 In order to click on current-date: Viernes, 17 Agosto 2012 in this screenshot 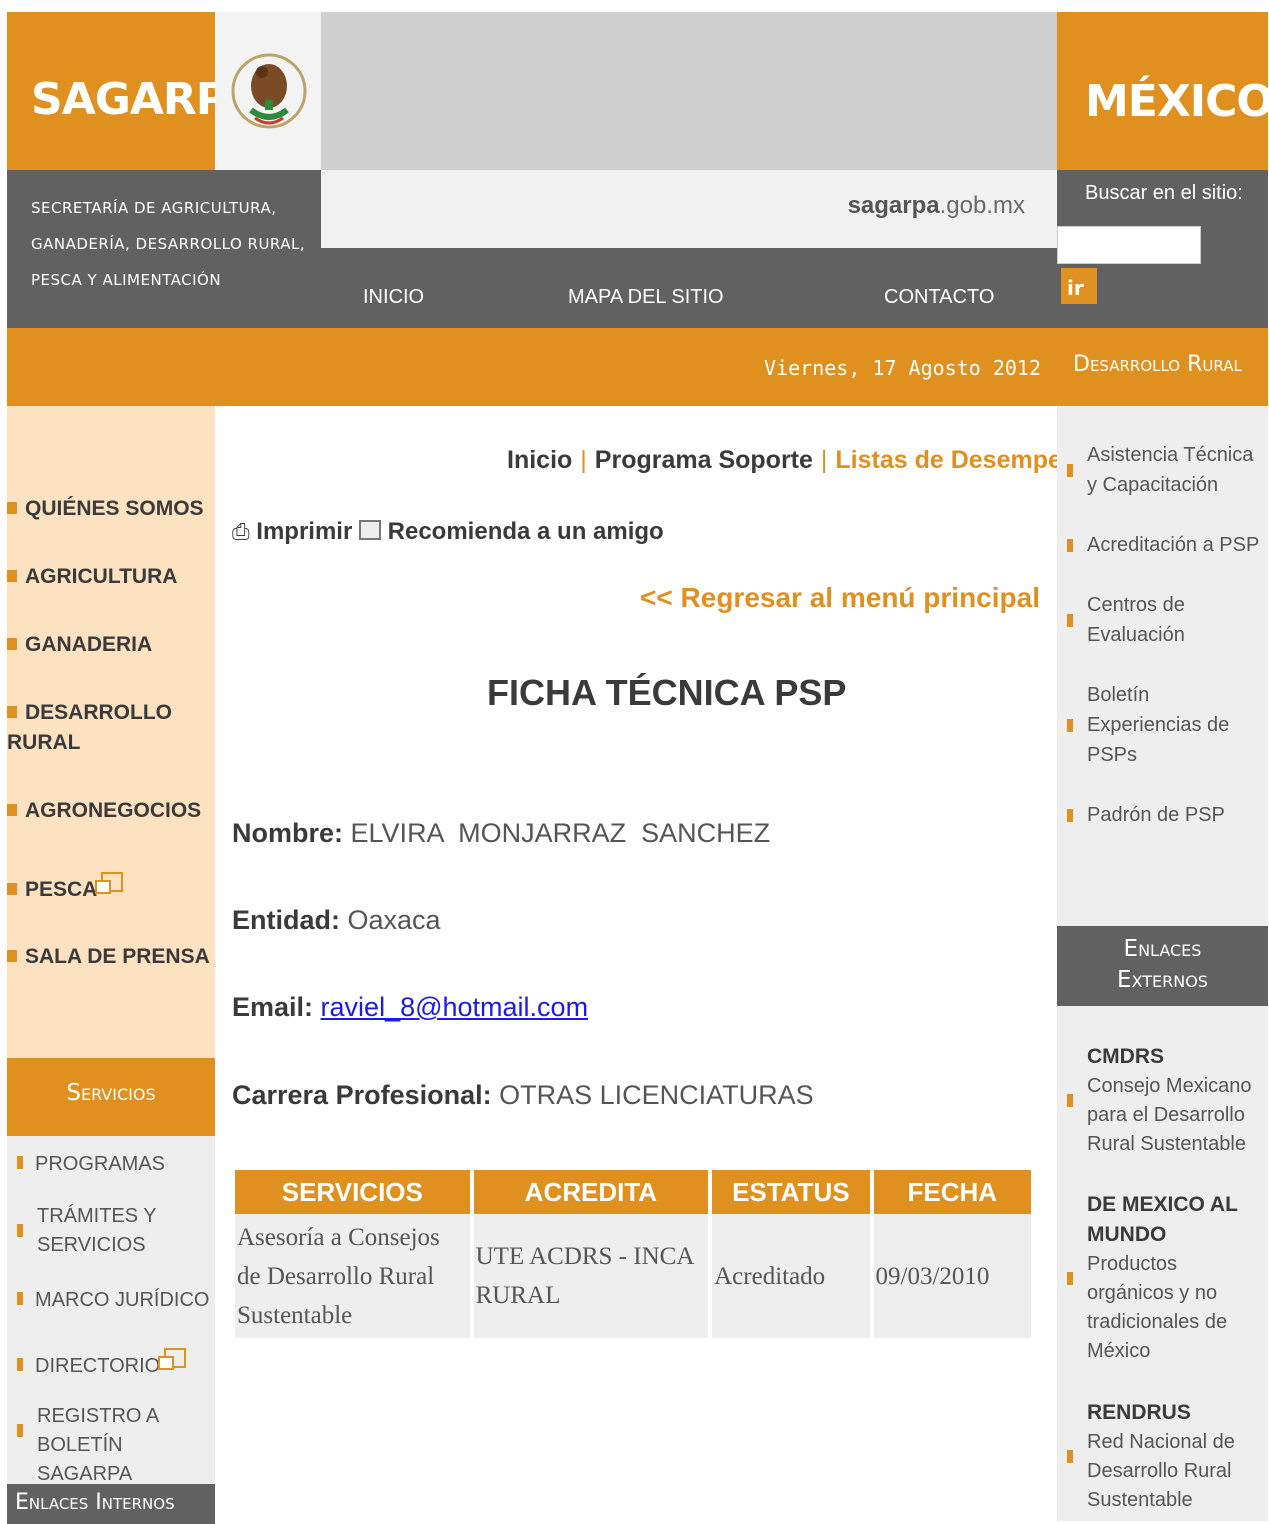, I will do `click(902, 368)`.